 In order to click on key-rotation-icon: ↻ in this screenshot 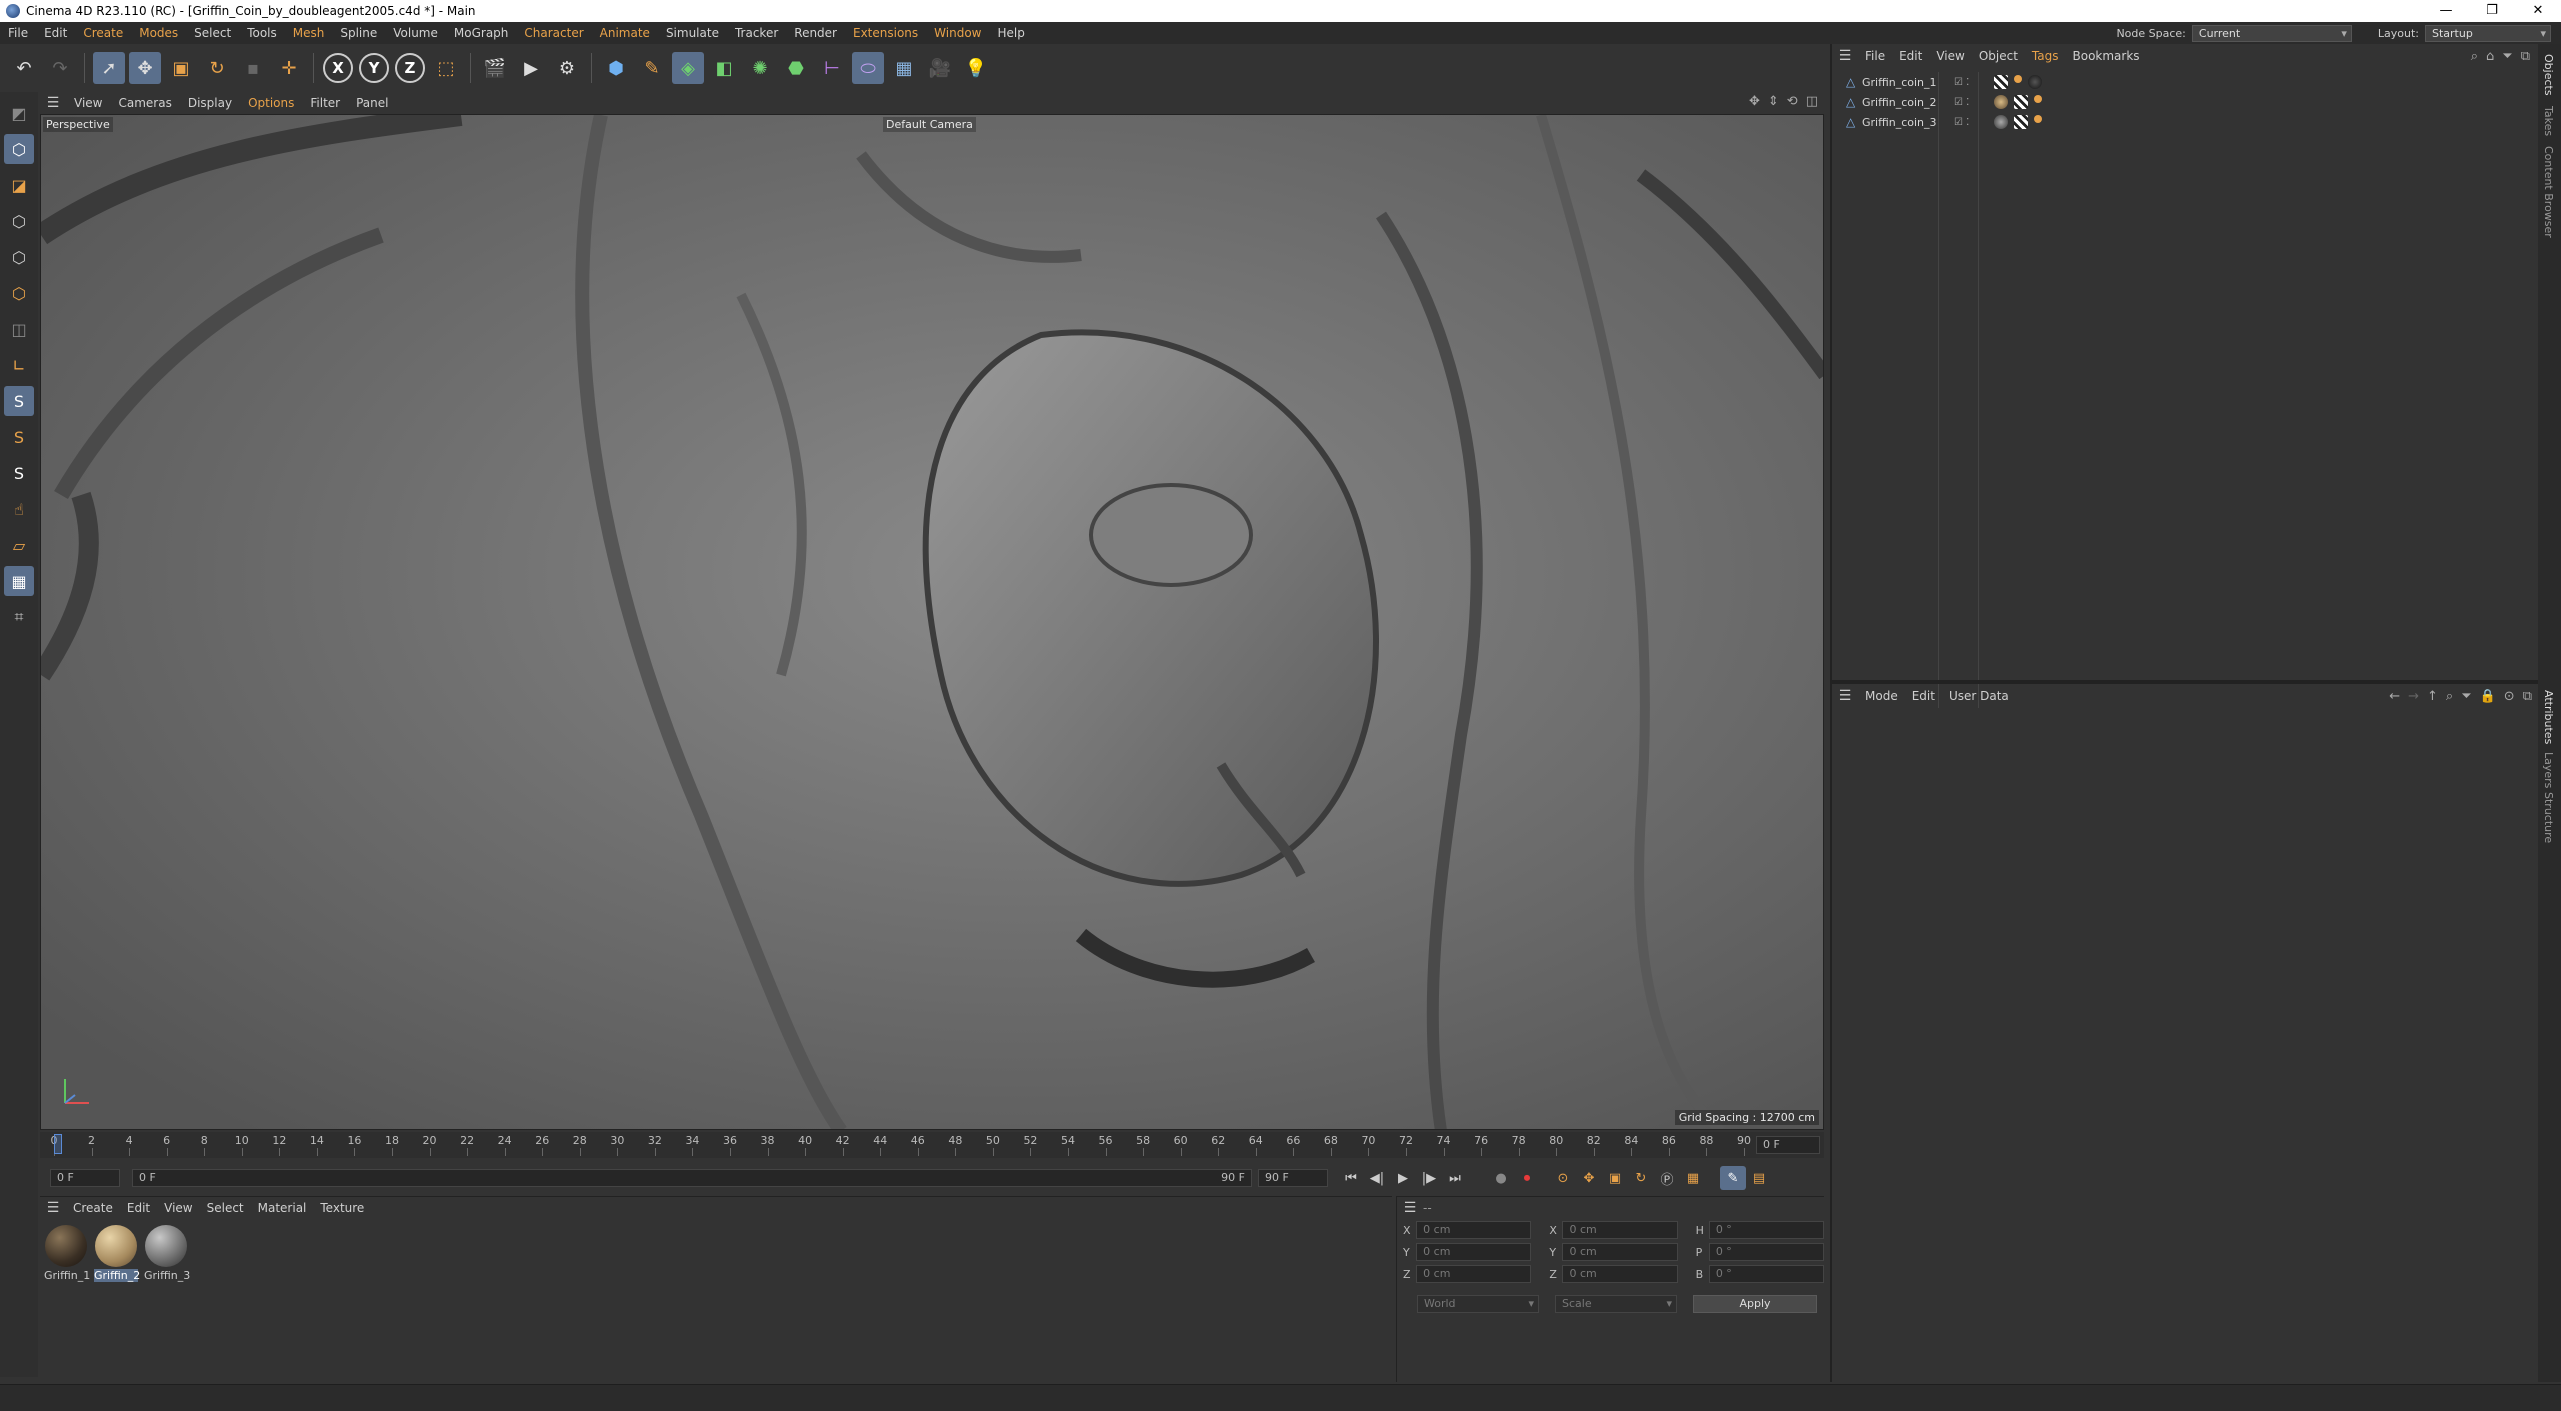, I will do `click(1641, 1178)`.